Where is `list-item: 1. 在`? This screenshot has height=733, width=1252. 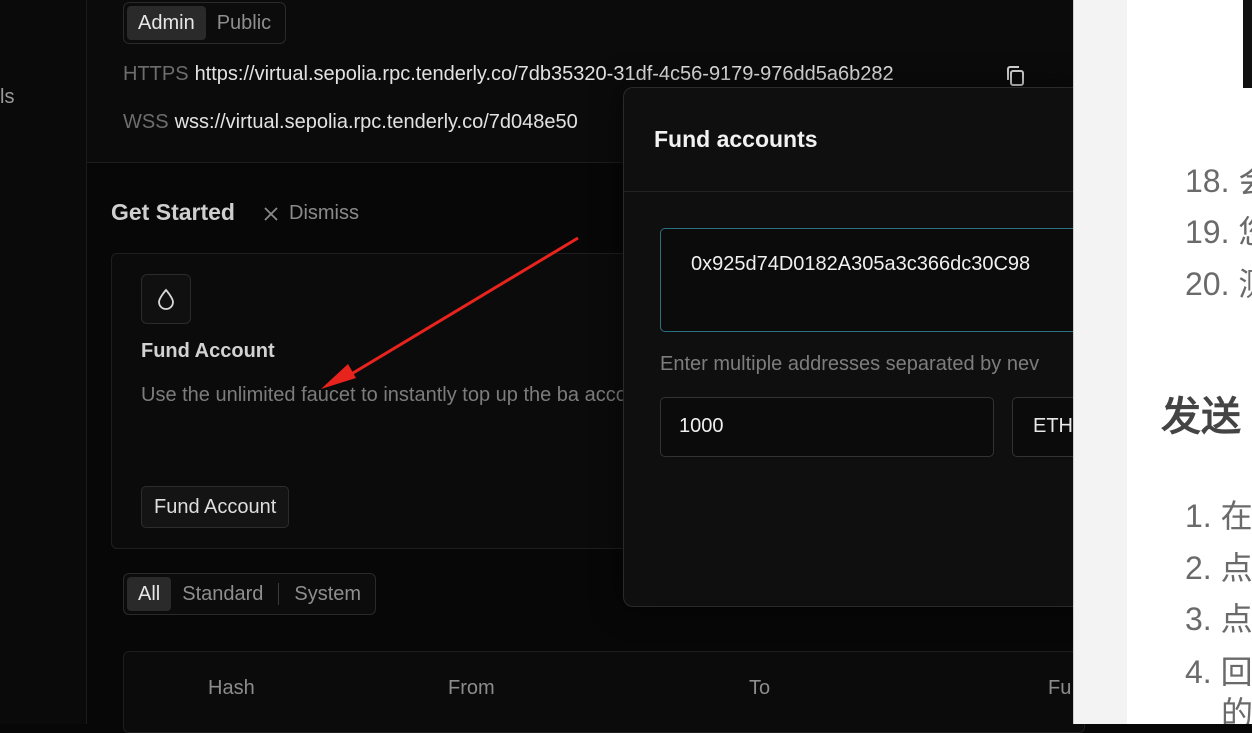
list-item: 1. 在 is located at coordinates (1218, 516).